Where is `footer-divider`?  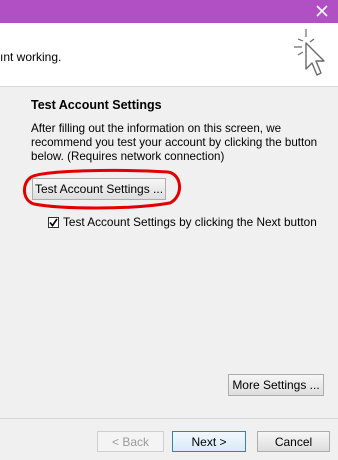
footer-divider is located at coordinates (169, 418).